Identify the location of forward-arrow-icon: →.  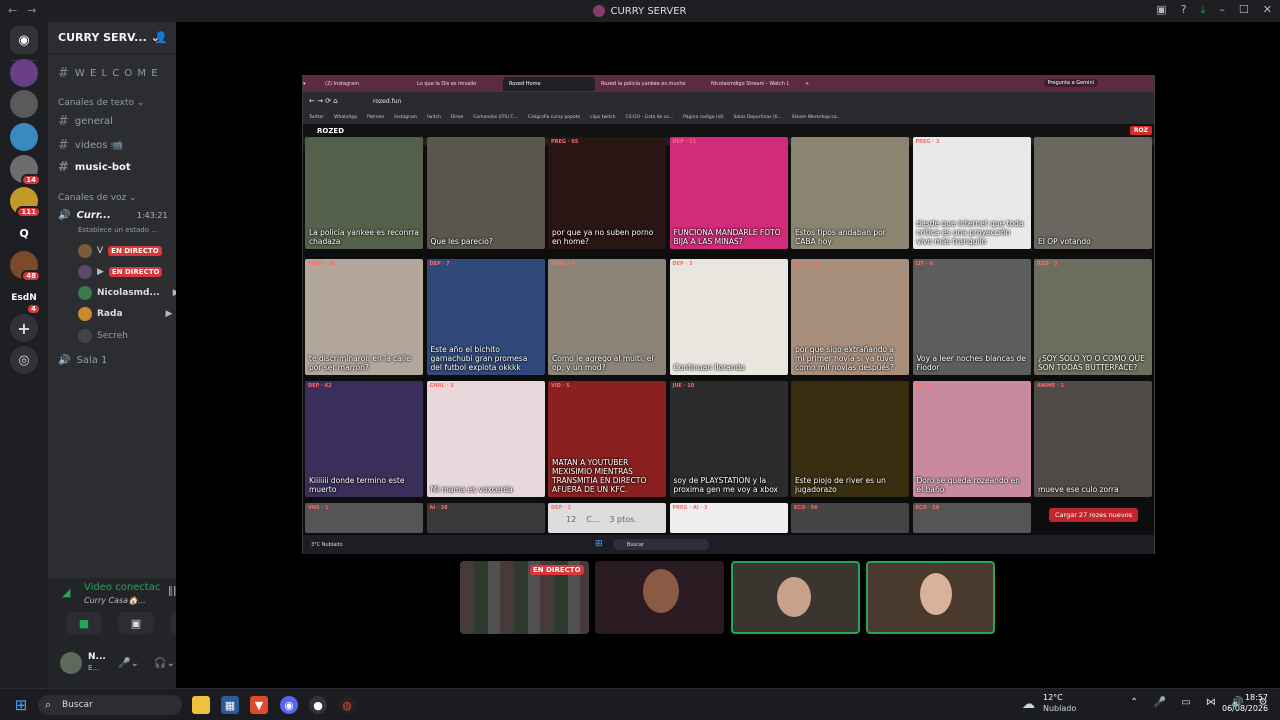
(31, 10).